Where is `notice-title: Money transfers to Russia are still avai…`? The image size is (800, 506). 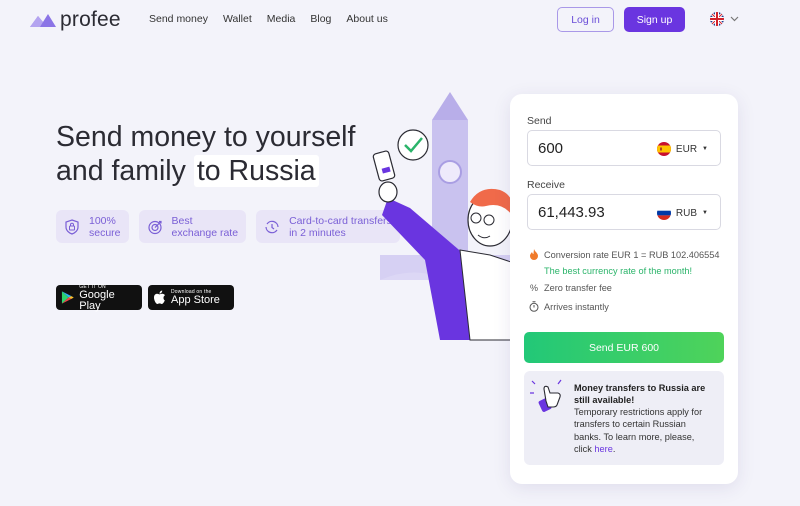
notice-title: Money transfers to Russia are still avai… is located at coordinates (640, 394).